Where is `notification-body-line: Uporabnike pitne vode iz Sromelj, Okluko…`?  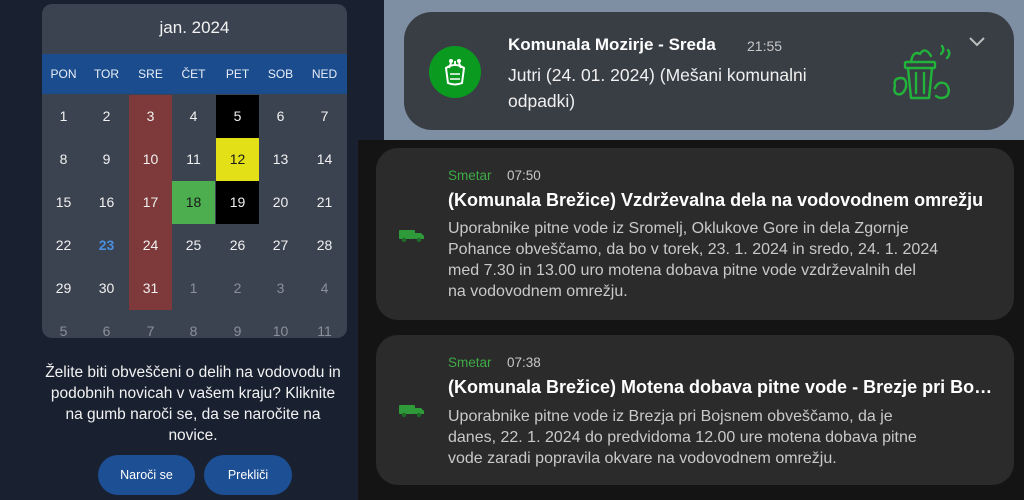
notification-body-line: Uporabnike pitne vode iz Sromelj, Okluko… is located at coordinates (678, 228).